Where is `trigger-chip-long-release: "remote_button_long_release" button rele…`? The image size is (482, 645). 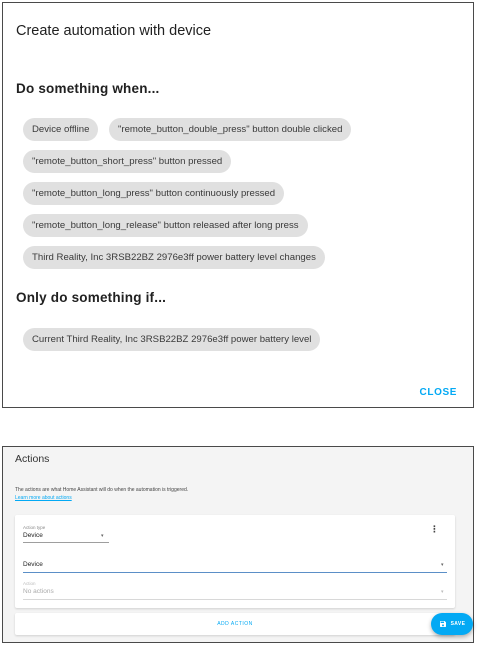
trigger-chip-long-release: "remote_button_long_release" button rele… is located at coordinates (165, 225).